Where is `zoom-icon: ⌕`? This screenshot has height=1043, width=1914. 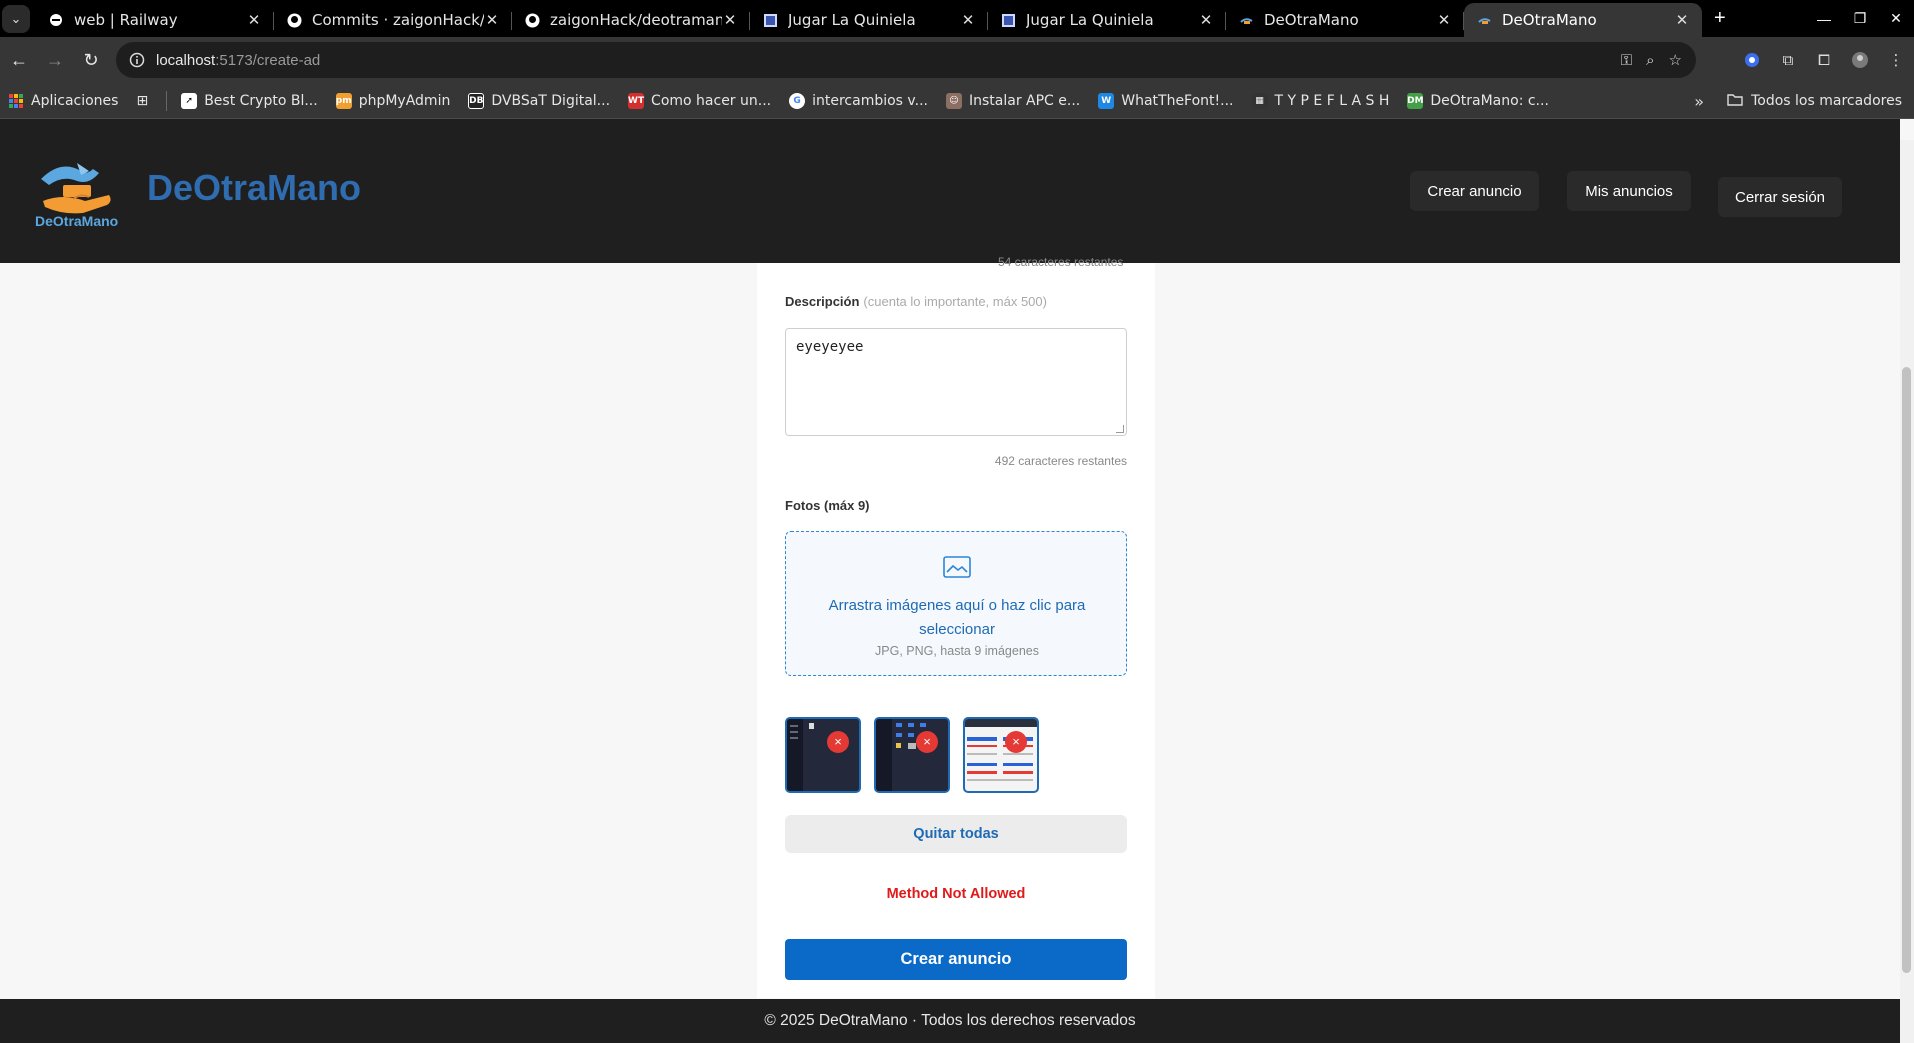 zoom-icon: ⌕ is located at coordinates (1650, 60).